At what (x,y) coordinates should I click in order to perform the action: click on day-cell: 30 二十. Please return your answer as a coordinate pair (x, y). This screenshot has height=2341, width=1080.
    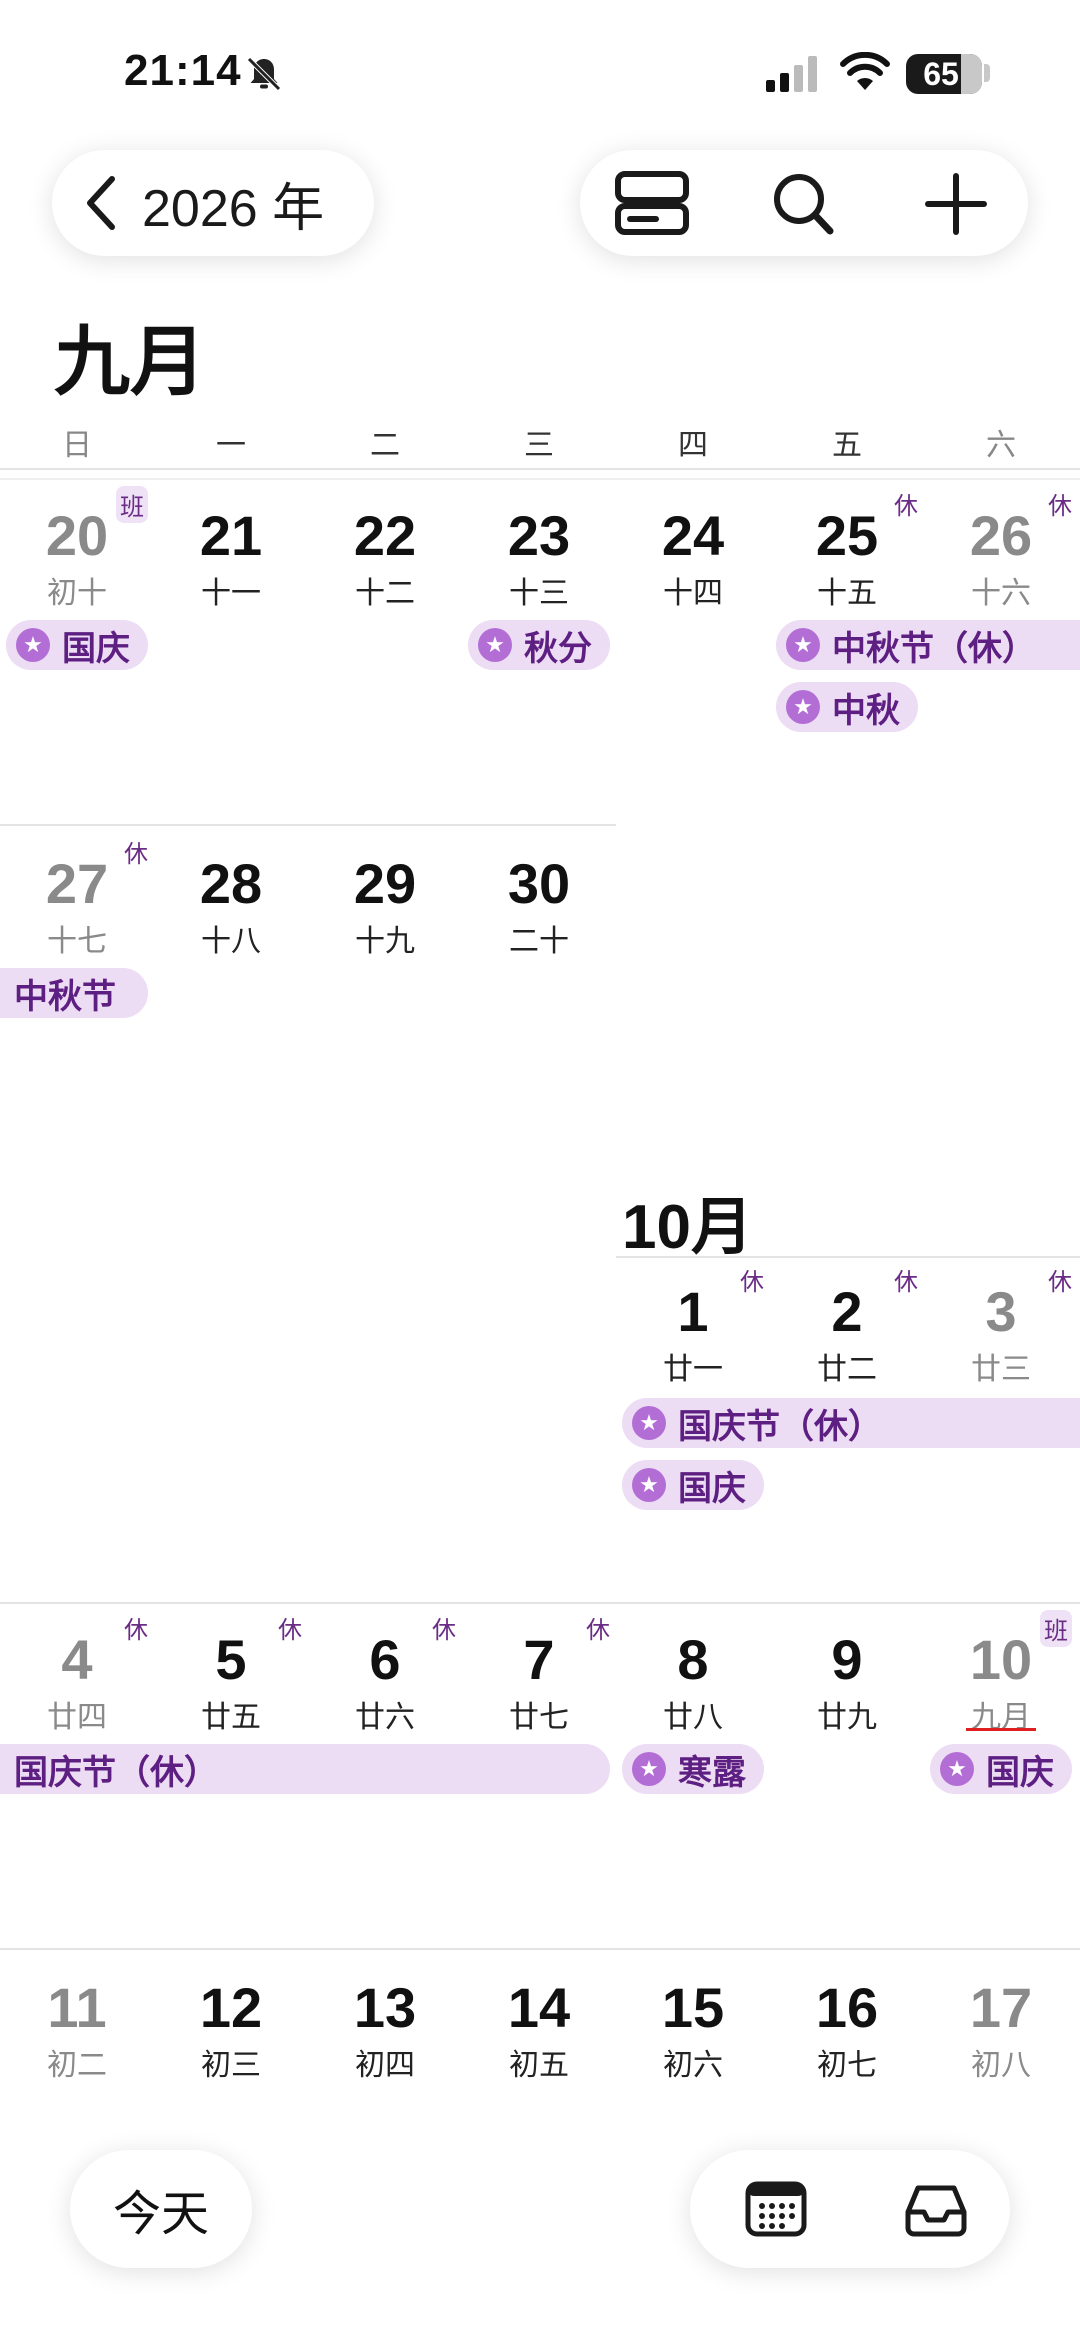
    Looking at the image, I should click on (539, 907).